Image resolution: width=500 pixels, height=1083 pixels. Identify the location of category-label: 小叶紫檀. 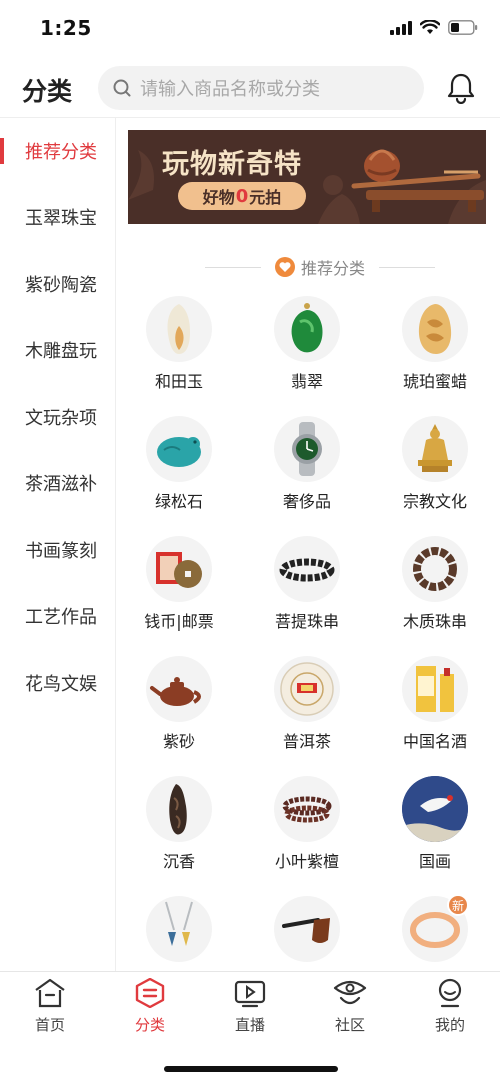
(306, 861).